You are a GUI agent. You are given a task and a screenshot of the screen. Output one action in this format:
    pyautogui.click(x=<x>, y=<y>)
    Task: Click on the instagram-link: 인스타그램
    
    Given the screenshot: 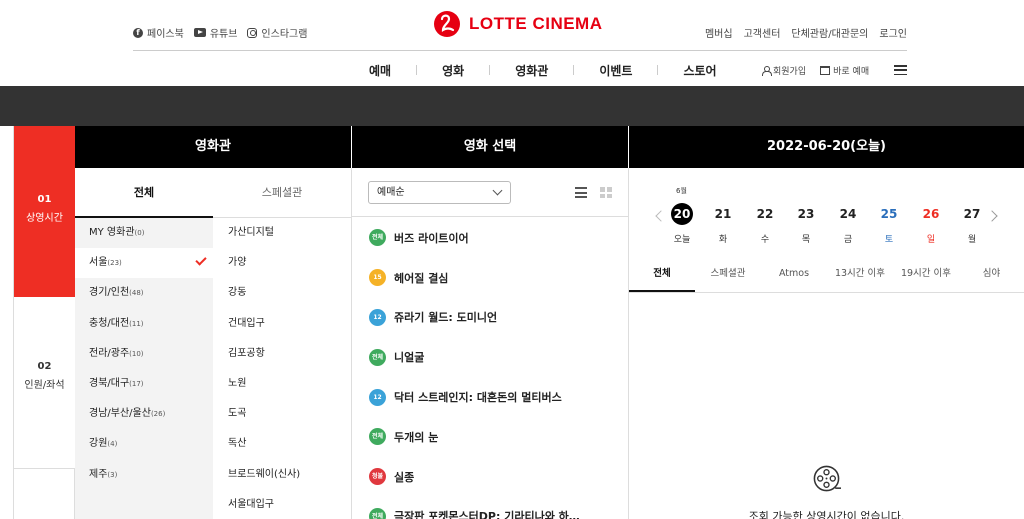 What is the action you would take?
    pyautogui.click(x=277, y=32)
    